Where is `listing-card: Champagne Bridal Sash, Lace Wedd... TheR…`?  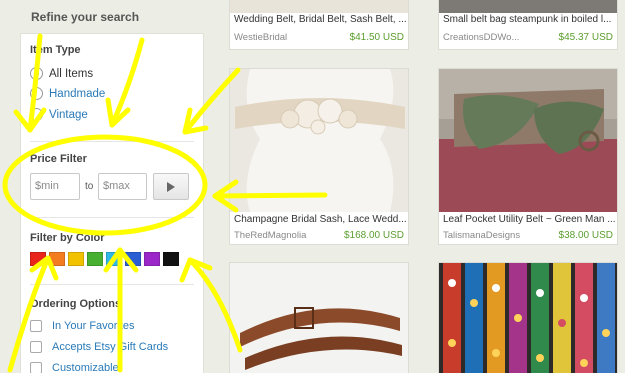 listing-card: Champagne Bridal Sash, Lace Wedd... TheR… is located at coordinates (319, 156).